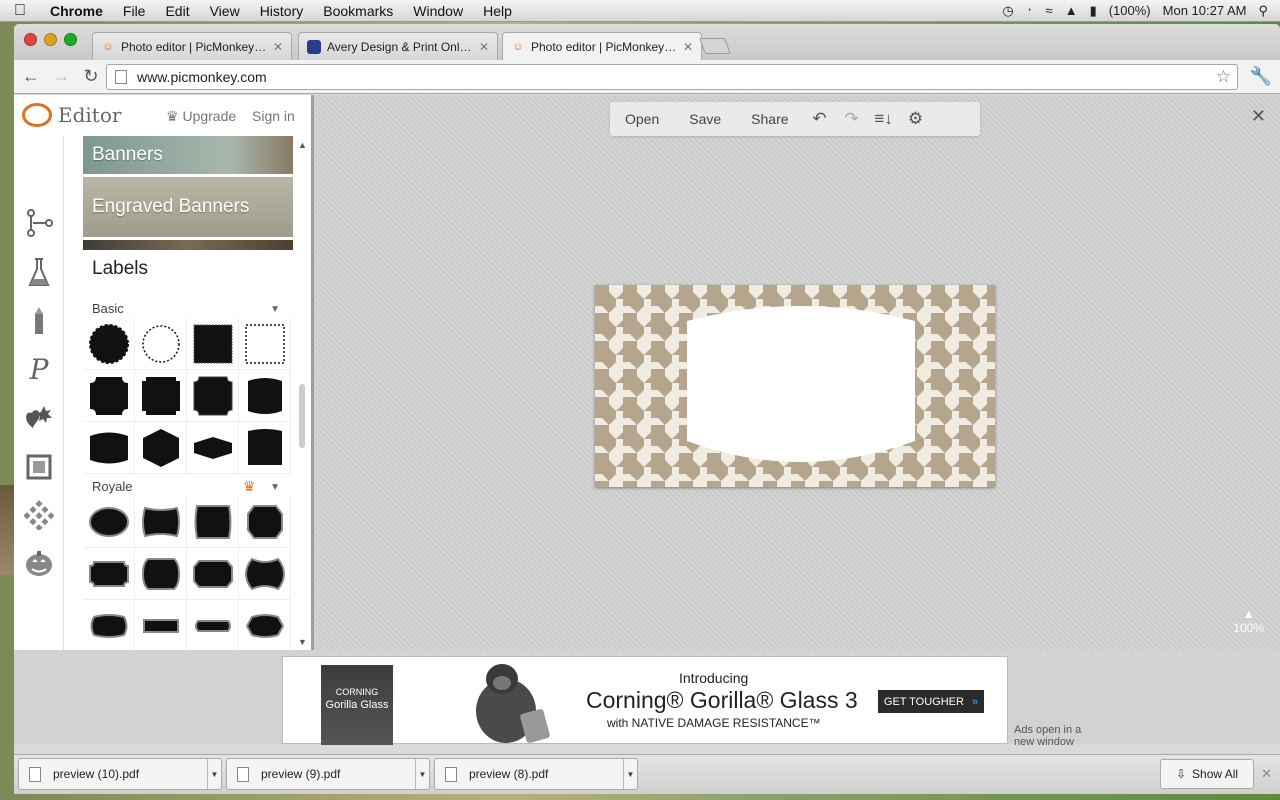 The image size is (1280, 800). Describe the element at coordinates (192, 46) in the screenshot. I see `tab-picmonkey-1: ☺ Photo editor | PicMonkey: Fr ✕` at that location.